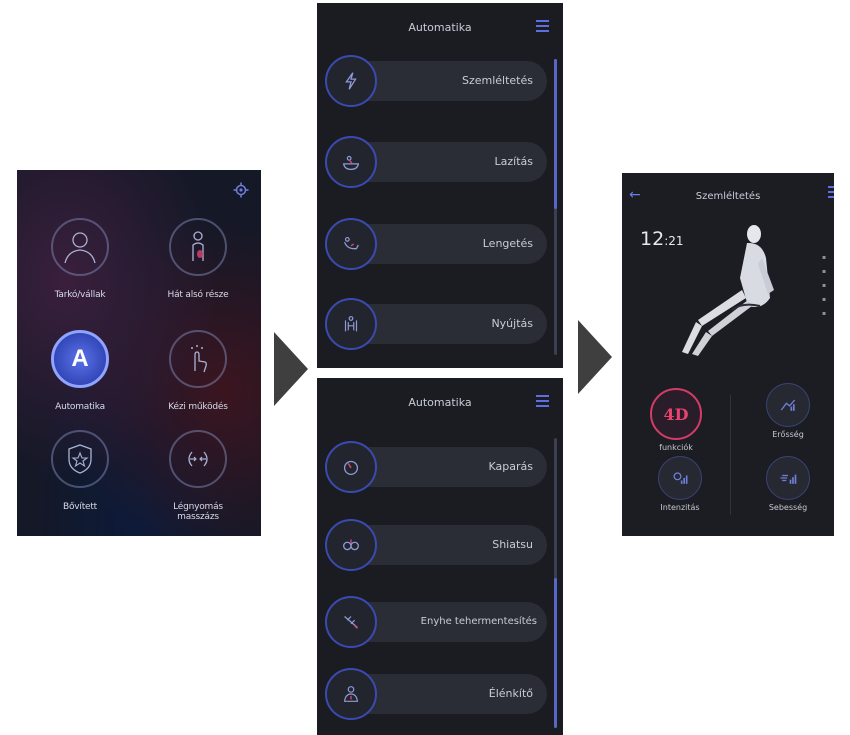 The image size is (850, 735). Describe the element at coordinates (680, 478) in the screenshot. I see `intensity-icon` at that location.